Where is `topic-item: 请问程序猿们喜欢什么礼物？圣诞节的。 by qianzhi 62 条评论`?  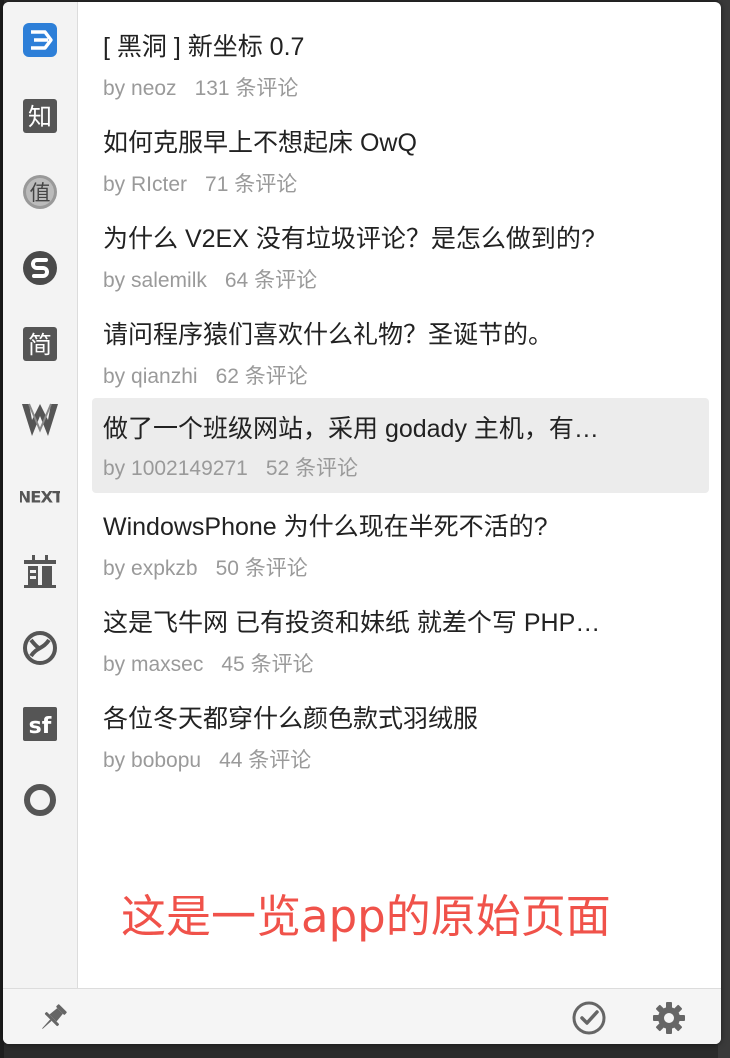 topic-item: 请问程序猿们喜欢什么礼物？圣诞节的。 by qianzhi 62 条评论 is located at coordinates (400, 341).